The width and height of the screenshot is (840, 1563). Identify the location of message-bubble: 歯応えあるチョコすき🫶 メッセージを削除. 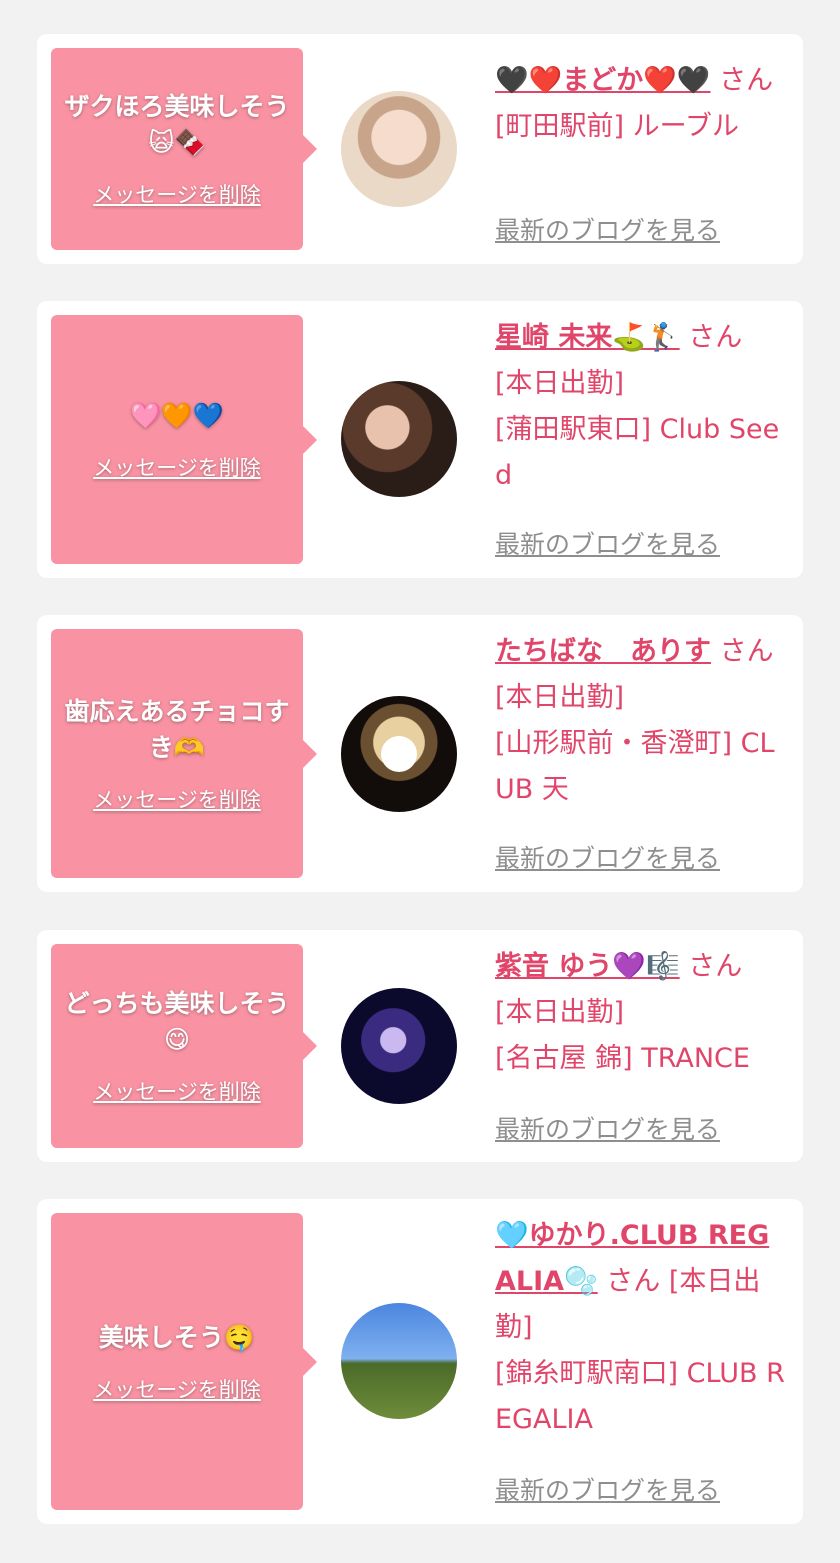
(184, 753).